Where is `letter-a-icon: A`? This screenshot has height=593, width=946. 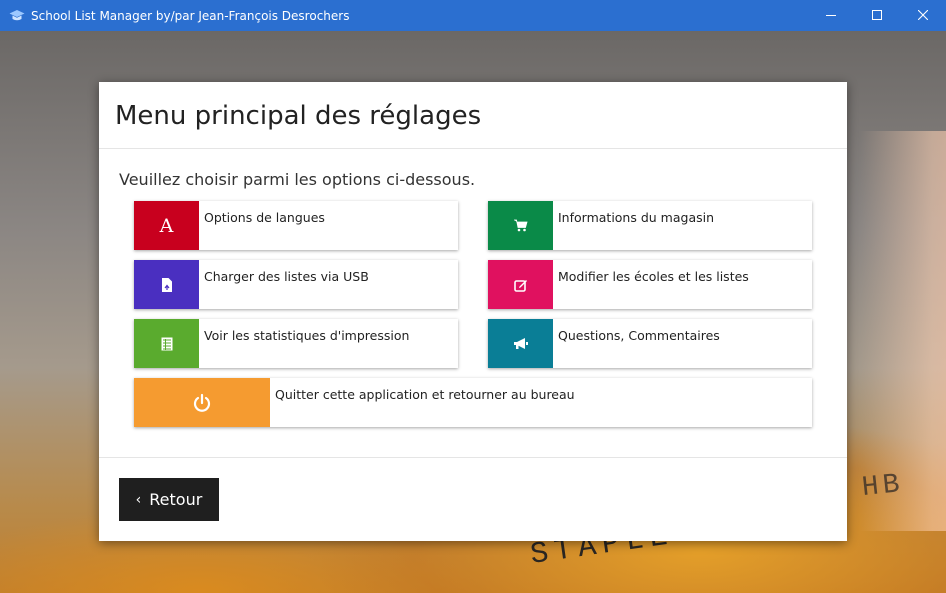 letter-a-icon: A is located at coordinates (166, 225).